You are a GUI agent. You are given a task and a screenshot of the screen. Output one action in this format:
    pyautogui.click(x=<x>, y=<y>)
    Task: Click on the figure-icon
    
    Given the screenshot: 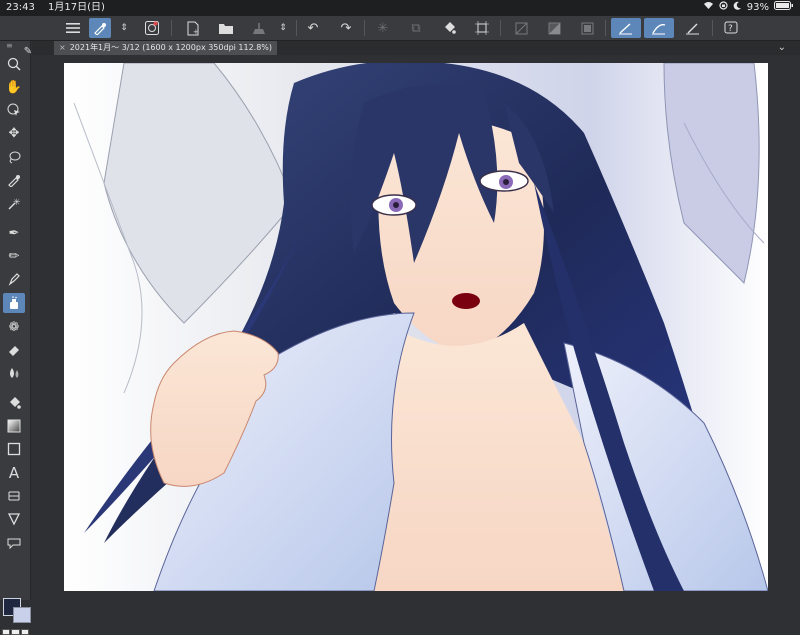 What is the action you would take?
    pyautogui.click(x=14, y=449)
    